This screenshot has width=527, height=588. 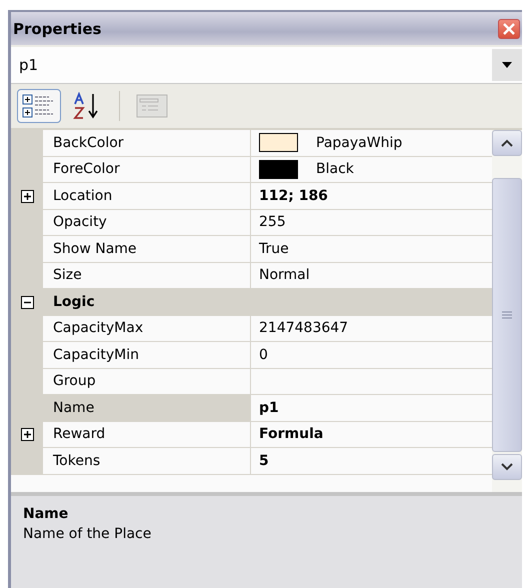 What do you see at coordinates (293, 196) in the screenshot?
I see `property-value: 112; 186` at bounding box center [293, 196].